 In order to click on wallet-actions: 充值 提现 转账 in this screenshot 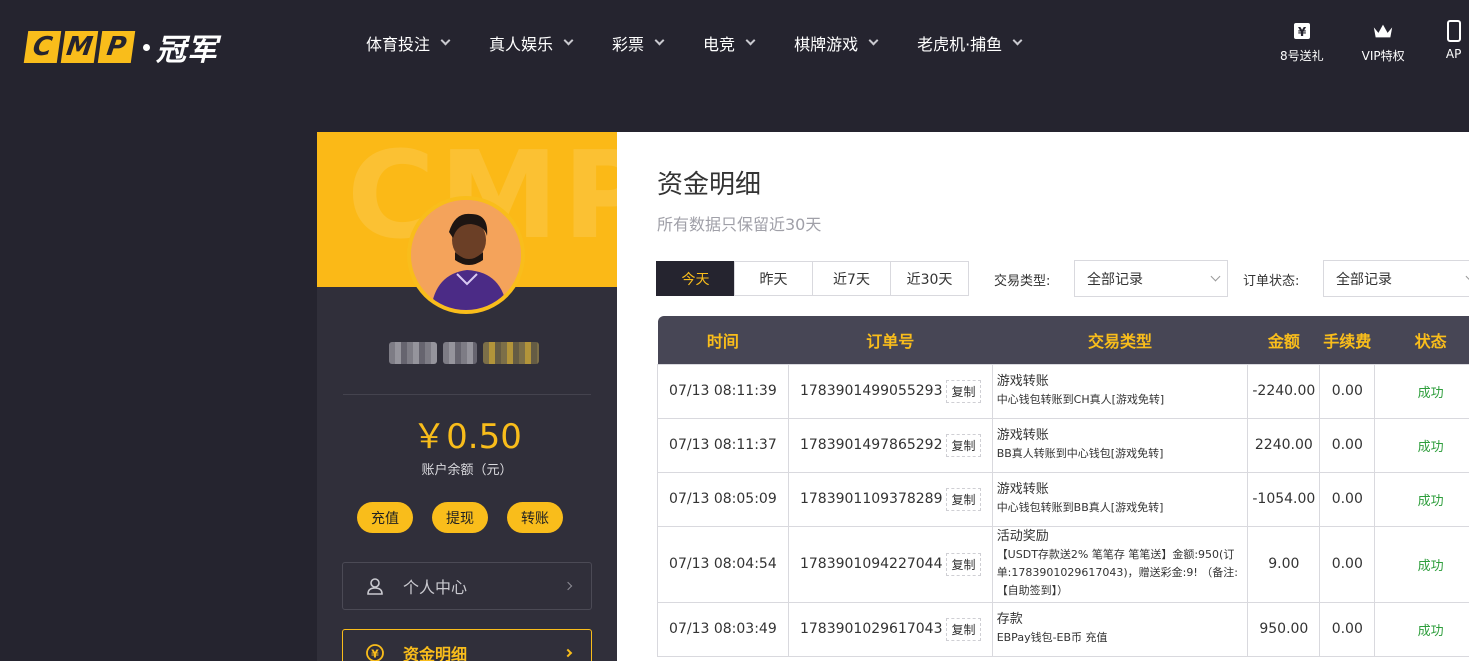, I will do `click(460, 517)`.